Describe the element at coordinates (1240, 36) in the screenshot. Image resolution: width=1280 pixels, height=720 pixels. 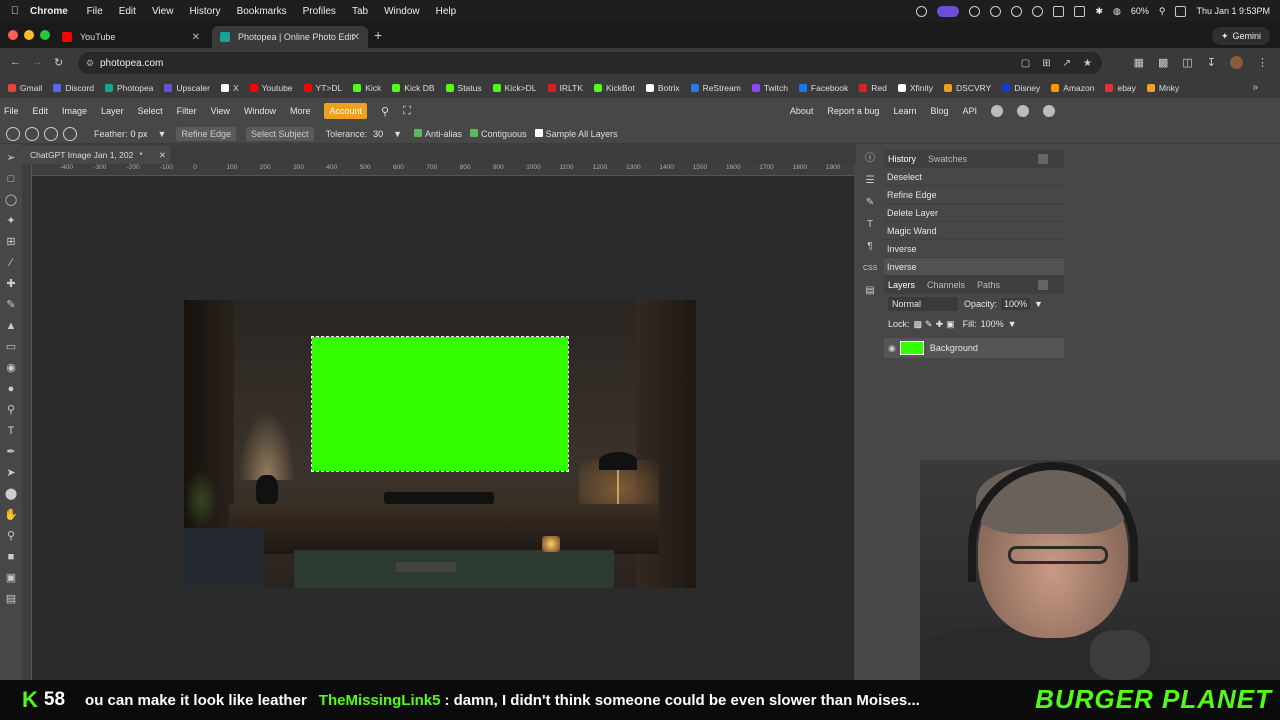
I see `gemini-button: ✦ Gemini` at that location.